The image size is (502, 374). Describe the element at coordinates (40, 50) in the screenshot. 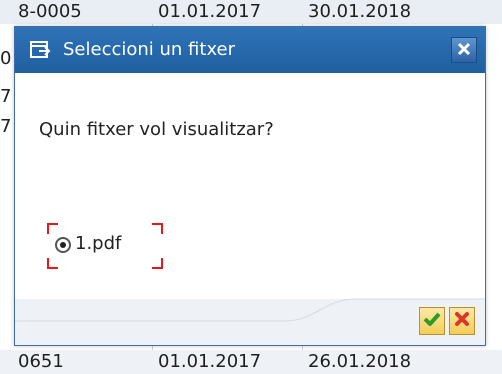

I see `dialog-window-icon` at that location.